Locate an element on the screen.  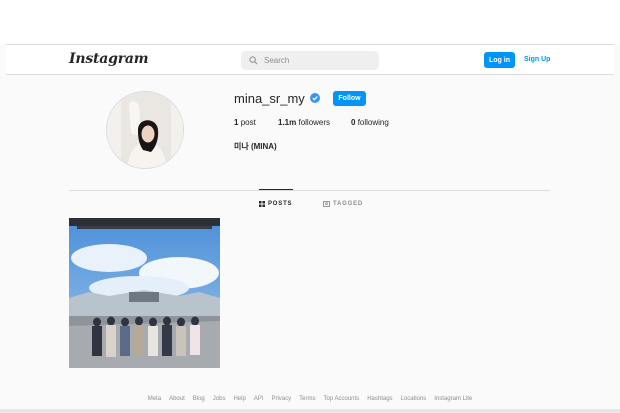
tabs-divider is located at coordinates (309, 190).